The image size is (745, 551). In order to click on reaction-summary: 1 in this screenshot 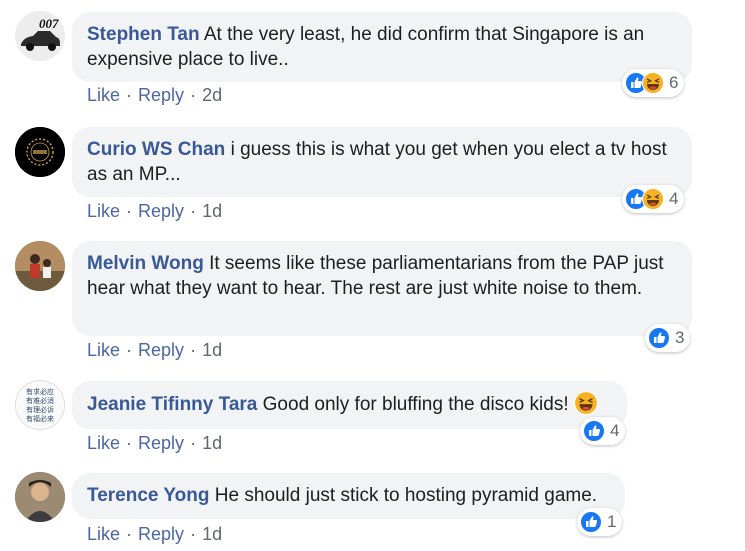, I will do `click(600, 522)`.